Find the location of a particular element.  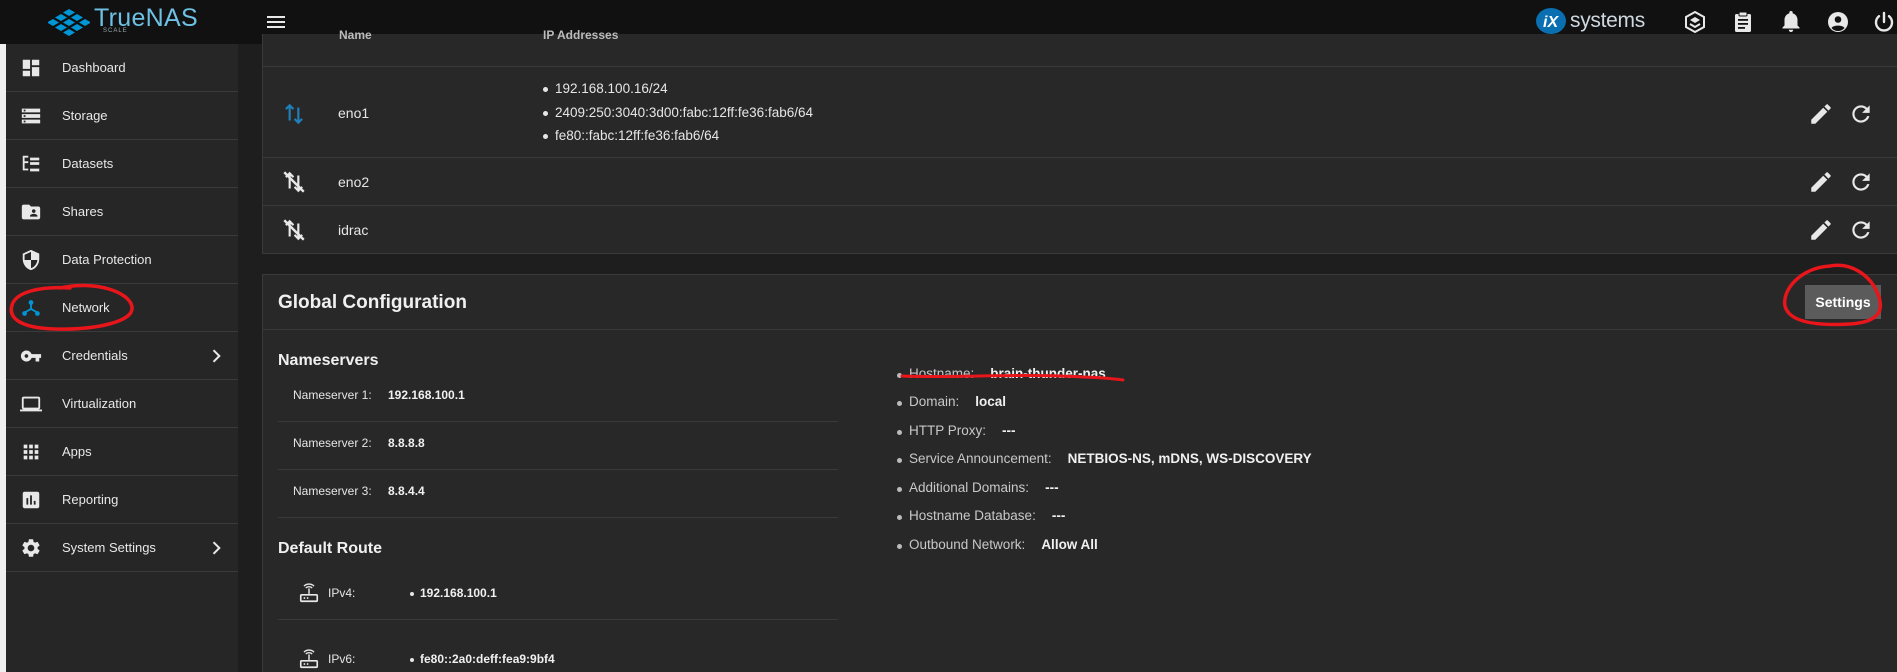

nameserver-label: Nameserver 2: is located at coordinates (332, 443).